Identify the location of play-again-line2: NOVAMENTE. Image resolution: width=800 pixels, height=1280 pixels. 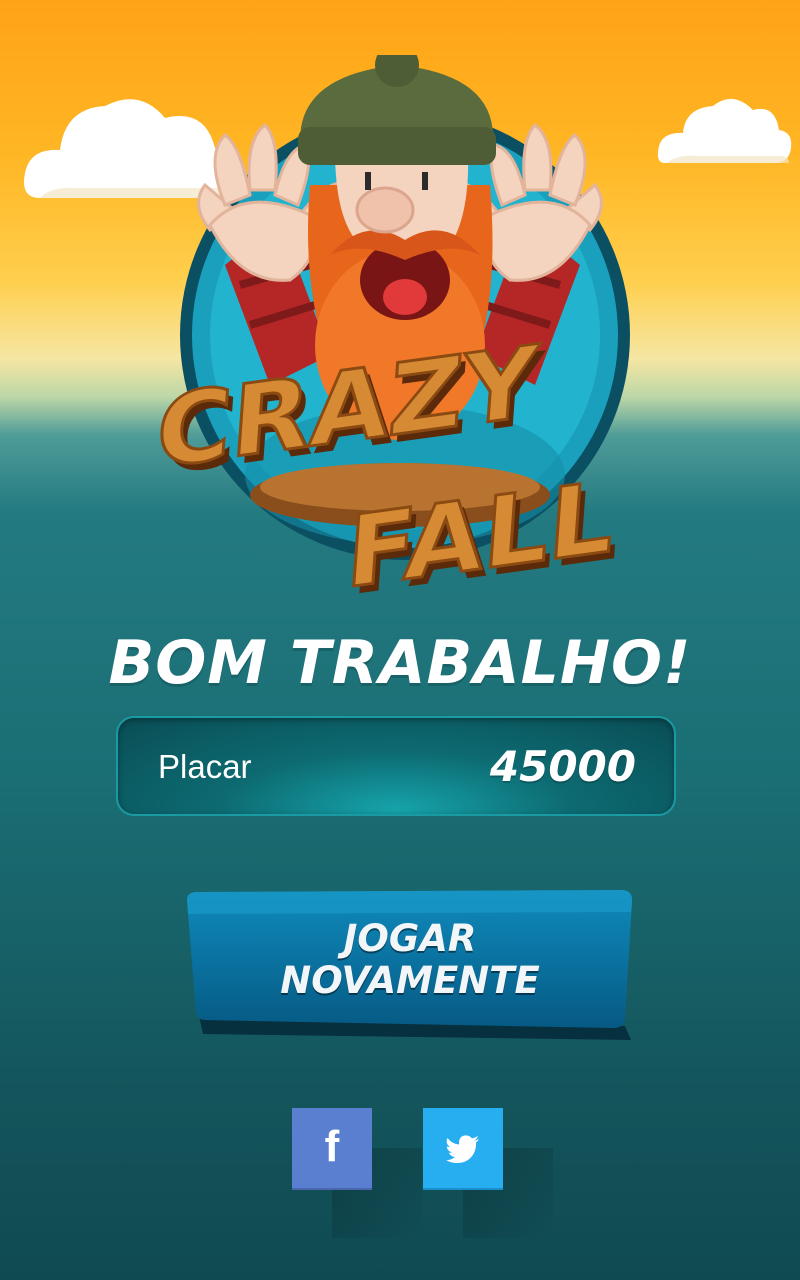
(410, 980).